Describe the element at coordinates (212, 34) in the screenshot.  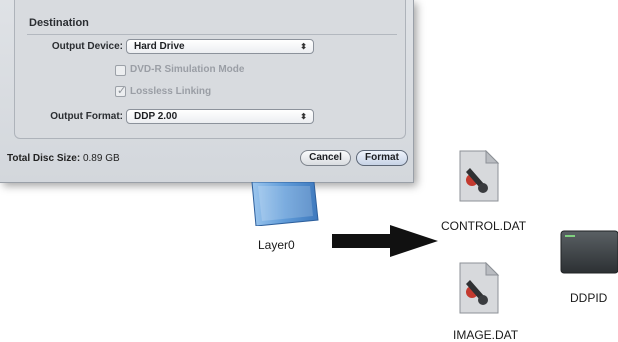
I see `group-divider` at that location.